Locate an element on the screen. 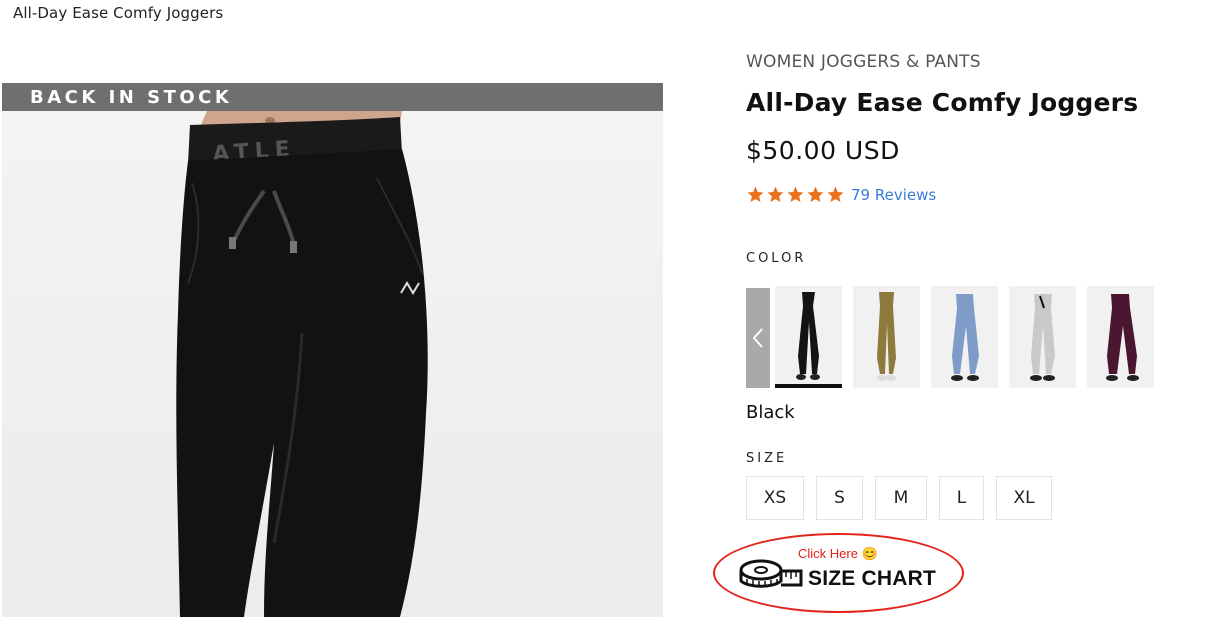  size-chart-button: Click Here 😊 SIZE CHART is located at coordinates (838, 573).